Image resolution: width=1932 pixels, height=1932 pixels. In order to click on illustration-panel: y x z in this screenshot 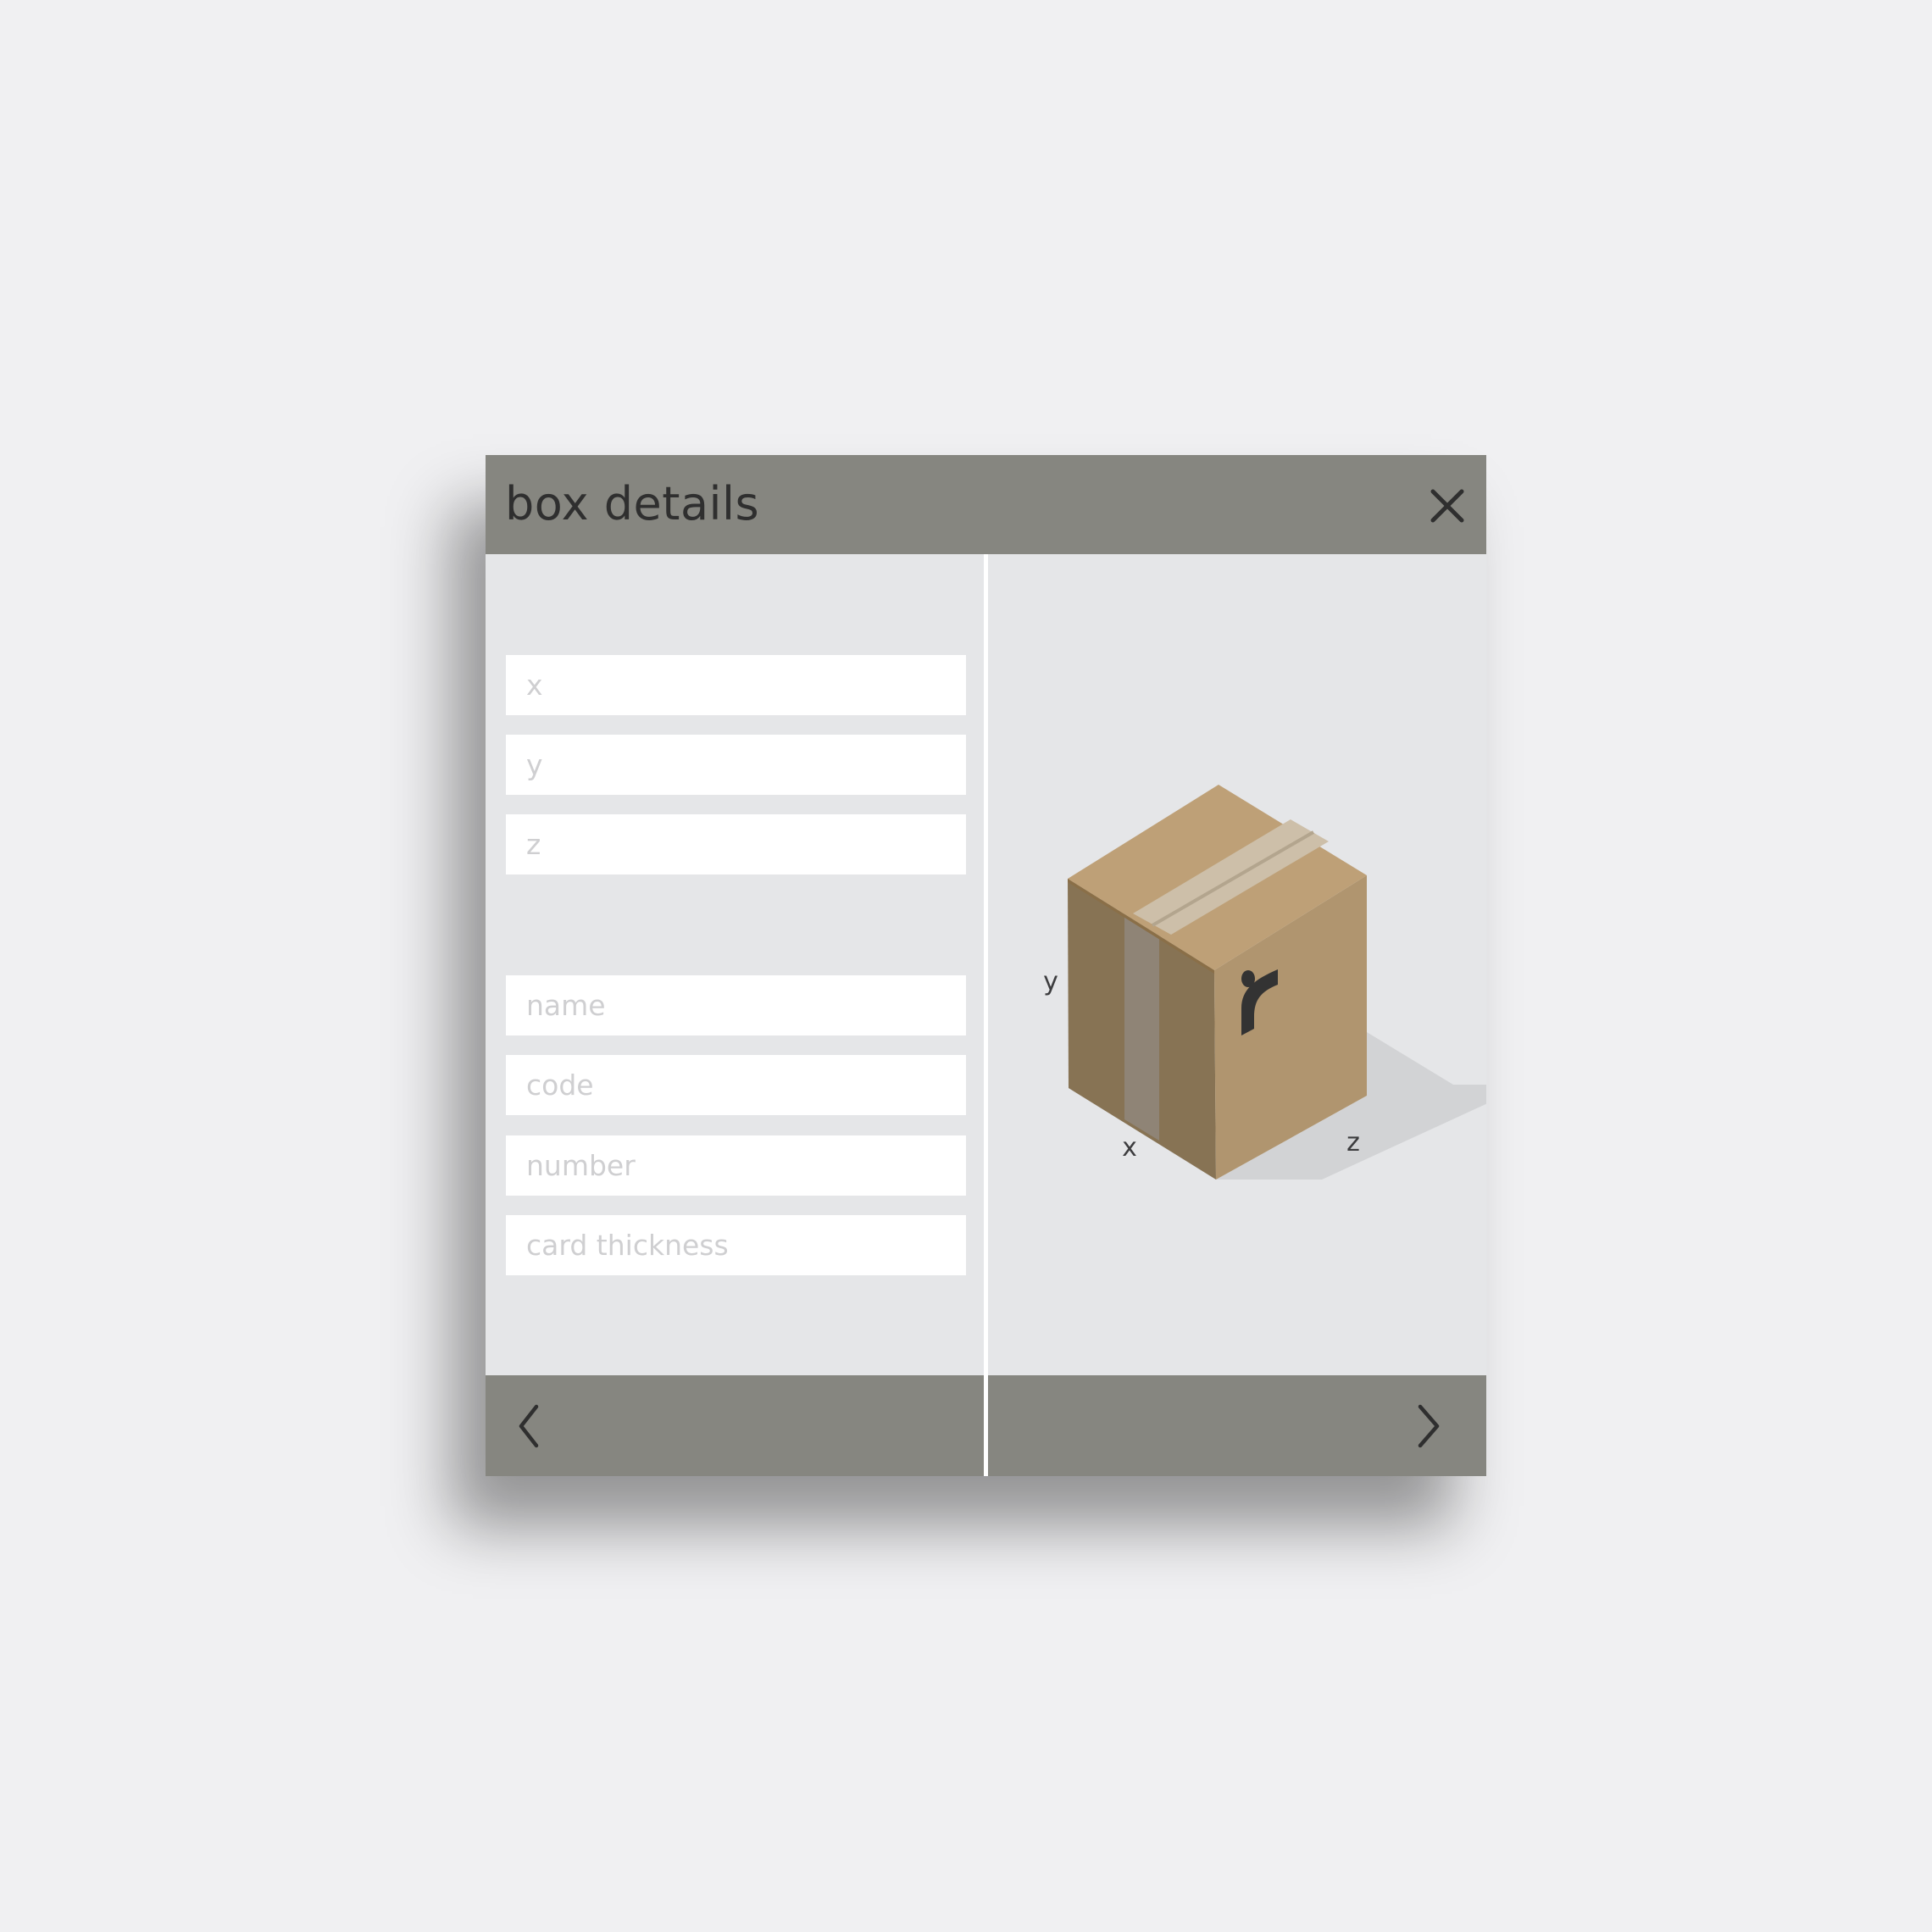, I will do `click(1237, 964)`.